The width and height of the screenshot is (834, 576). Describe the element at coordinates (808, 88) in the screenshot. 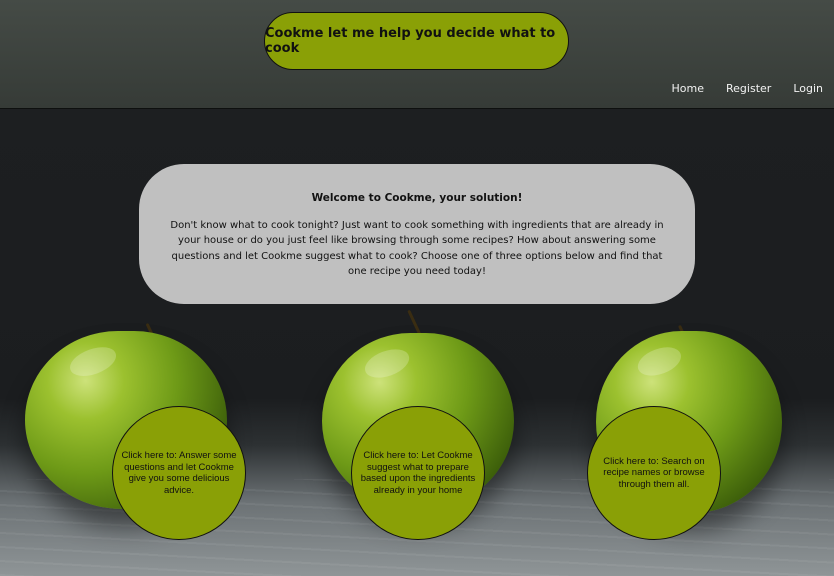

I see `nav-login-link: Login` at that location.